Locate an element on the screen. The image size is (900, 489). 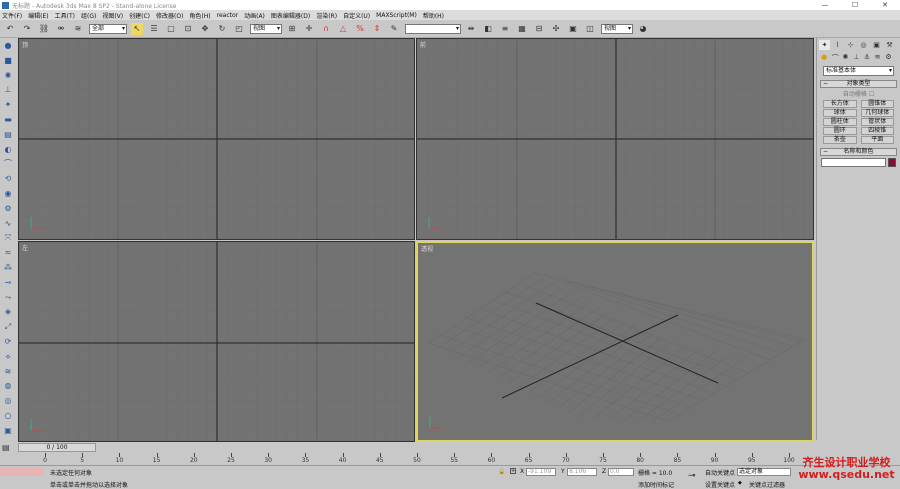
gear-icon: ⚙ is located at coordinates (8, 208).